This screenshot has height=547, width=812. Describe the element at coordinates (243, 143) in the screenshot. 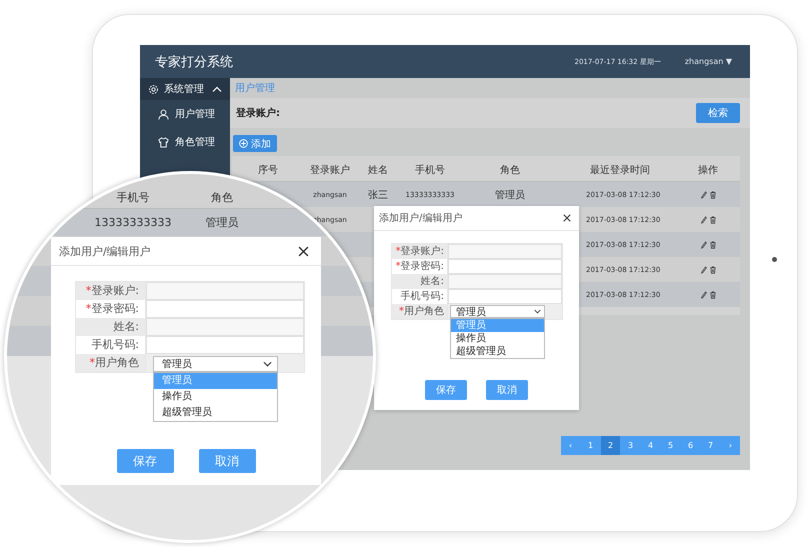

I see `plus-circle-icon` at that location.